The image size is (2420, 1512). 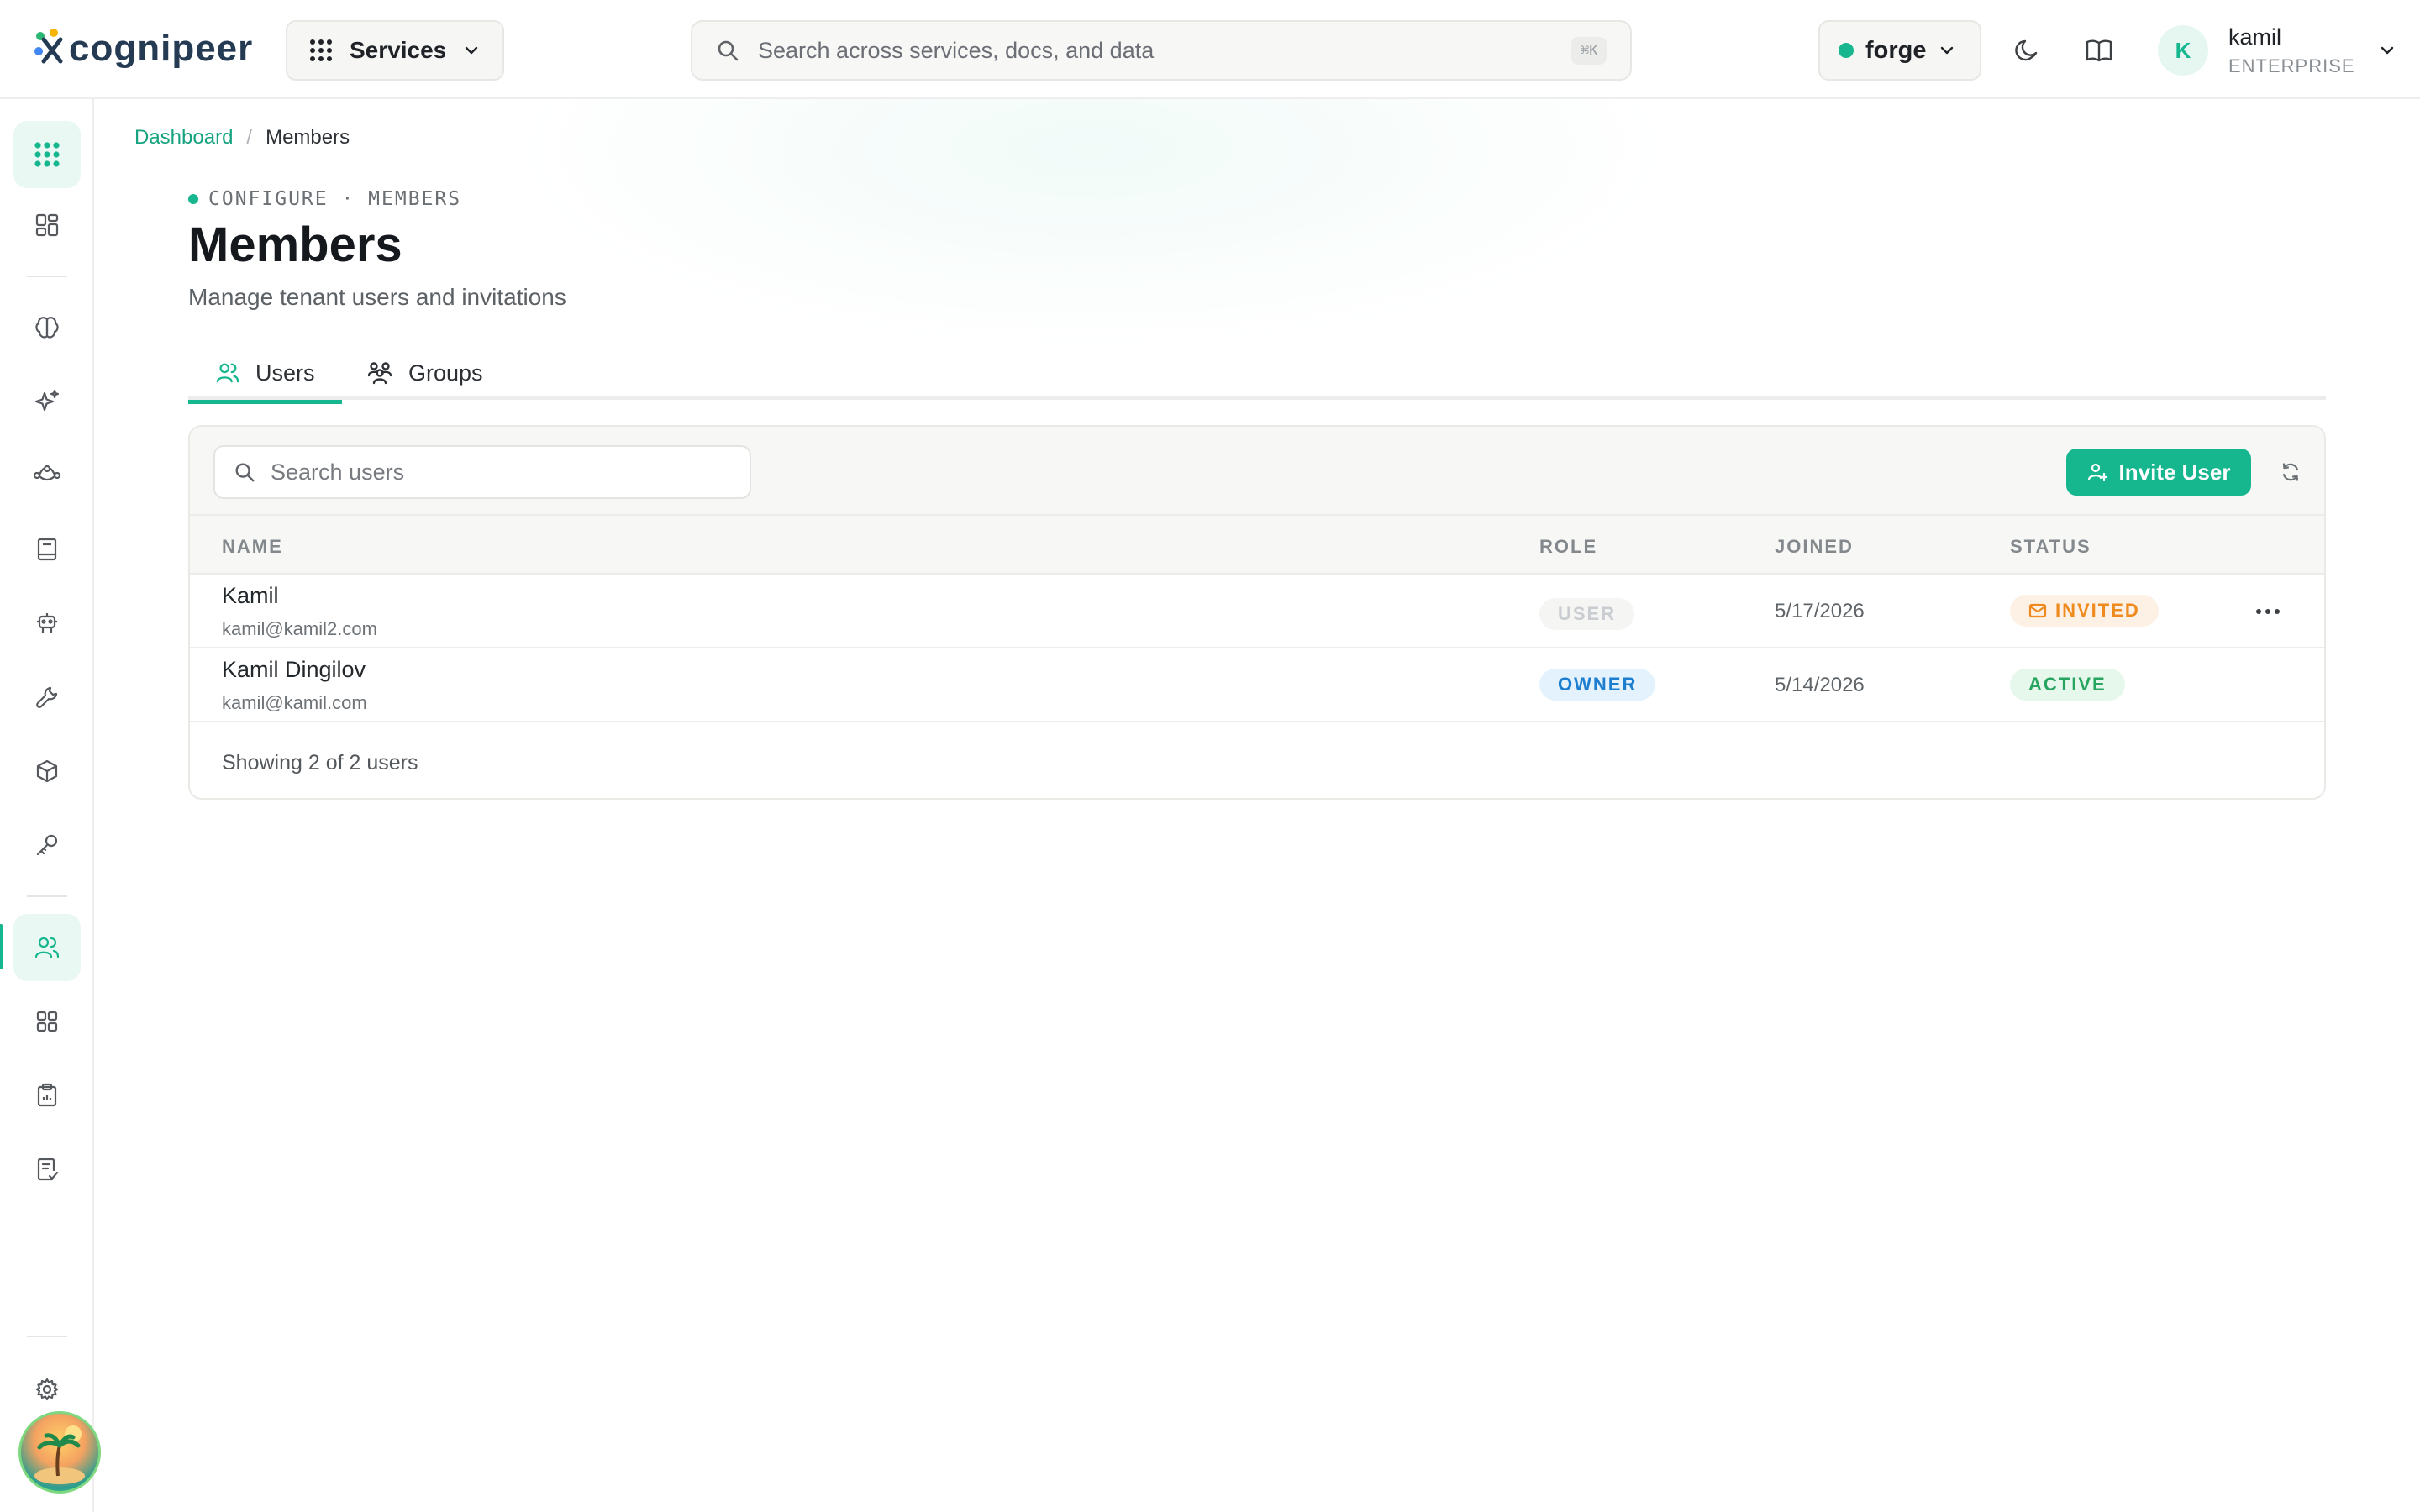 What do you see at coordinates (379, 373) in the screenshot?
I see `user-group-icon` at bounding box center [379, 373].